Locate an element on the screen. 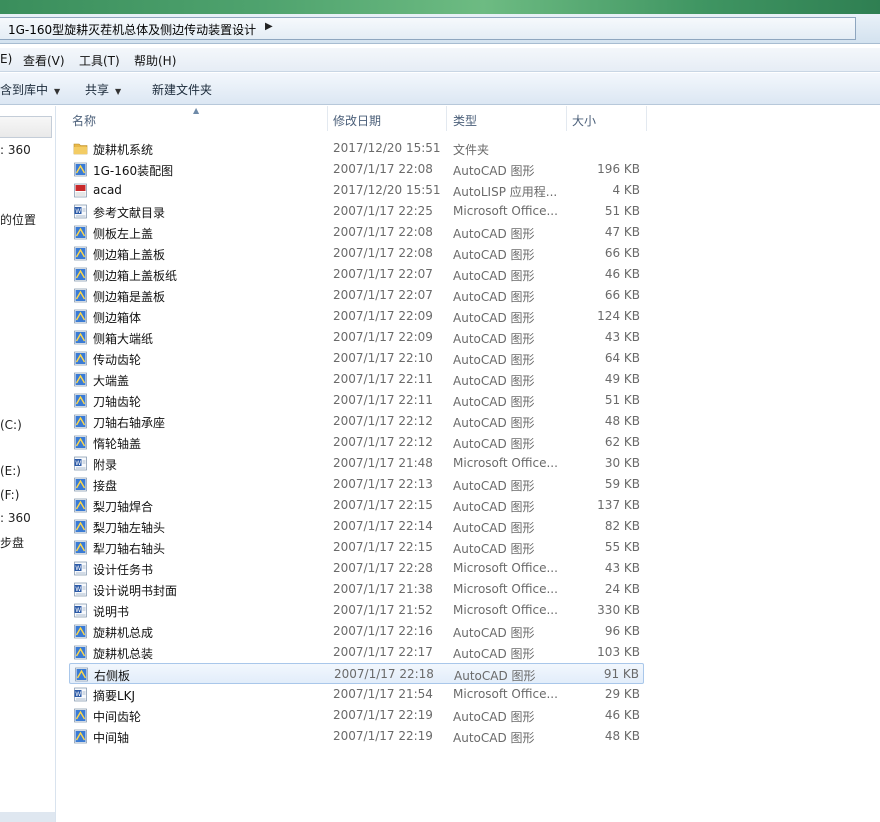 The width and height of the screenshot is (880, 822). share-button: 共享 ▼ is located at coordinates (103, 89).